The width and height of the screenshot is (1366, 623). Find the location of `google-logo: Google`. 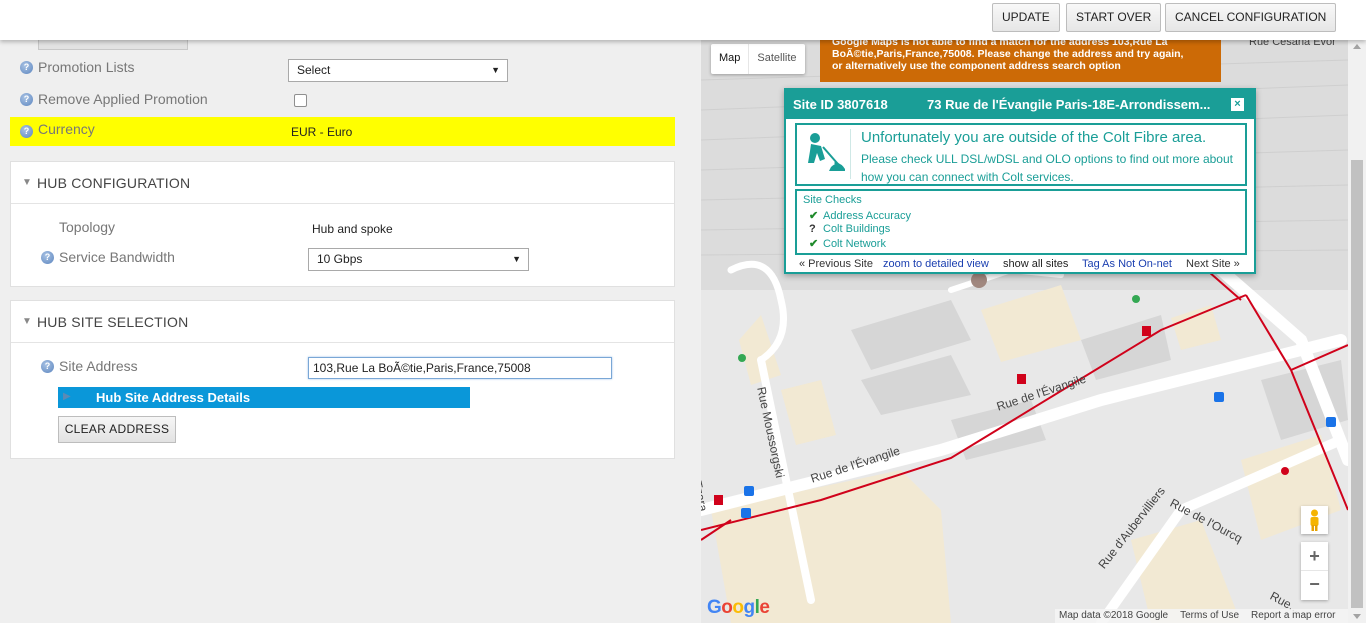

google-logo: Google is located at coordinates (738, 608).